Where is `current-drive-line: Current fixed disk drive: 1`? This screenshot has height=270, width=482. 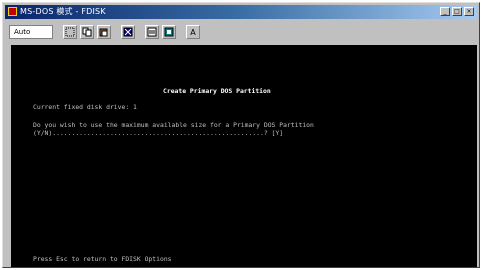 current-drive-line: Current fixed disk drive: 1 is located at coordinates (85, 107).